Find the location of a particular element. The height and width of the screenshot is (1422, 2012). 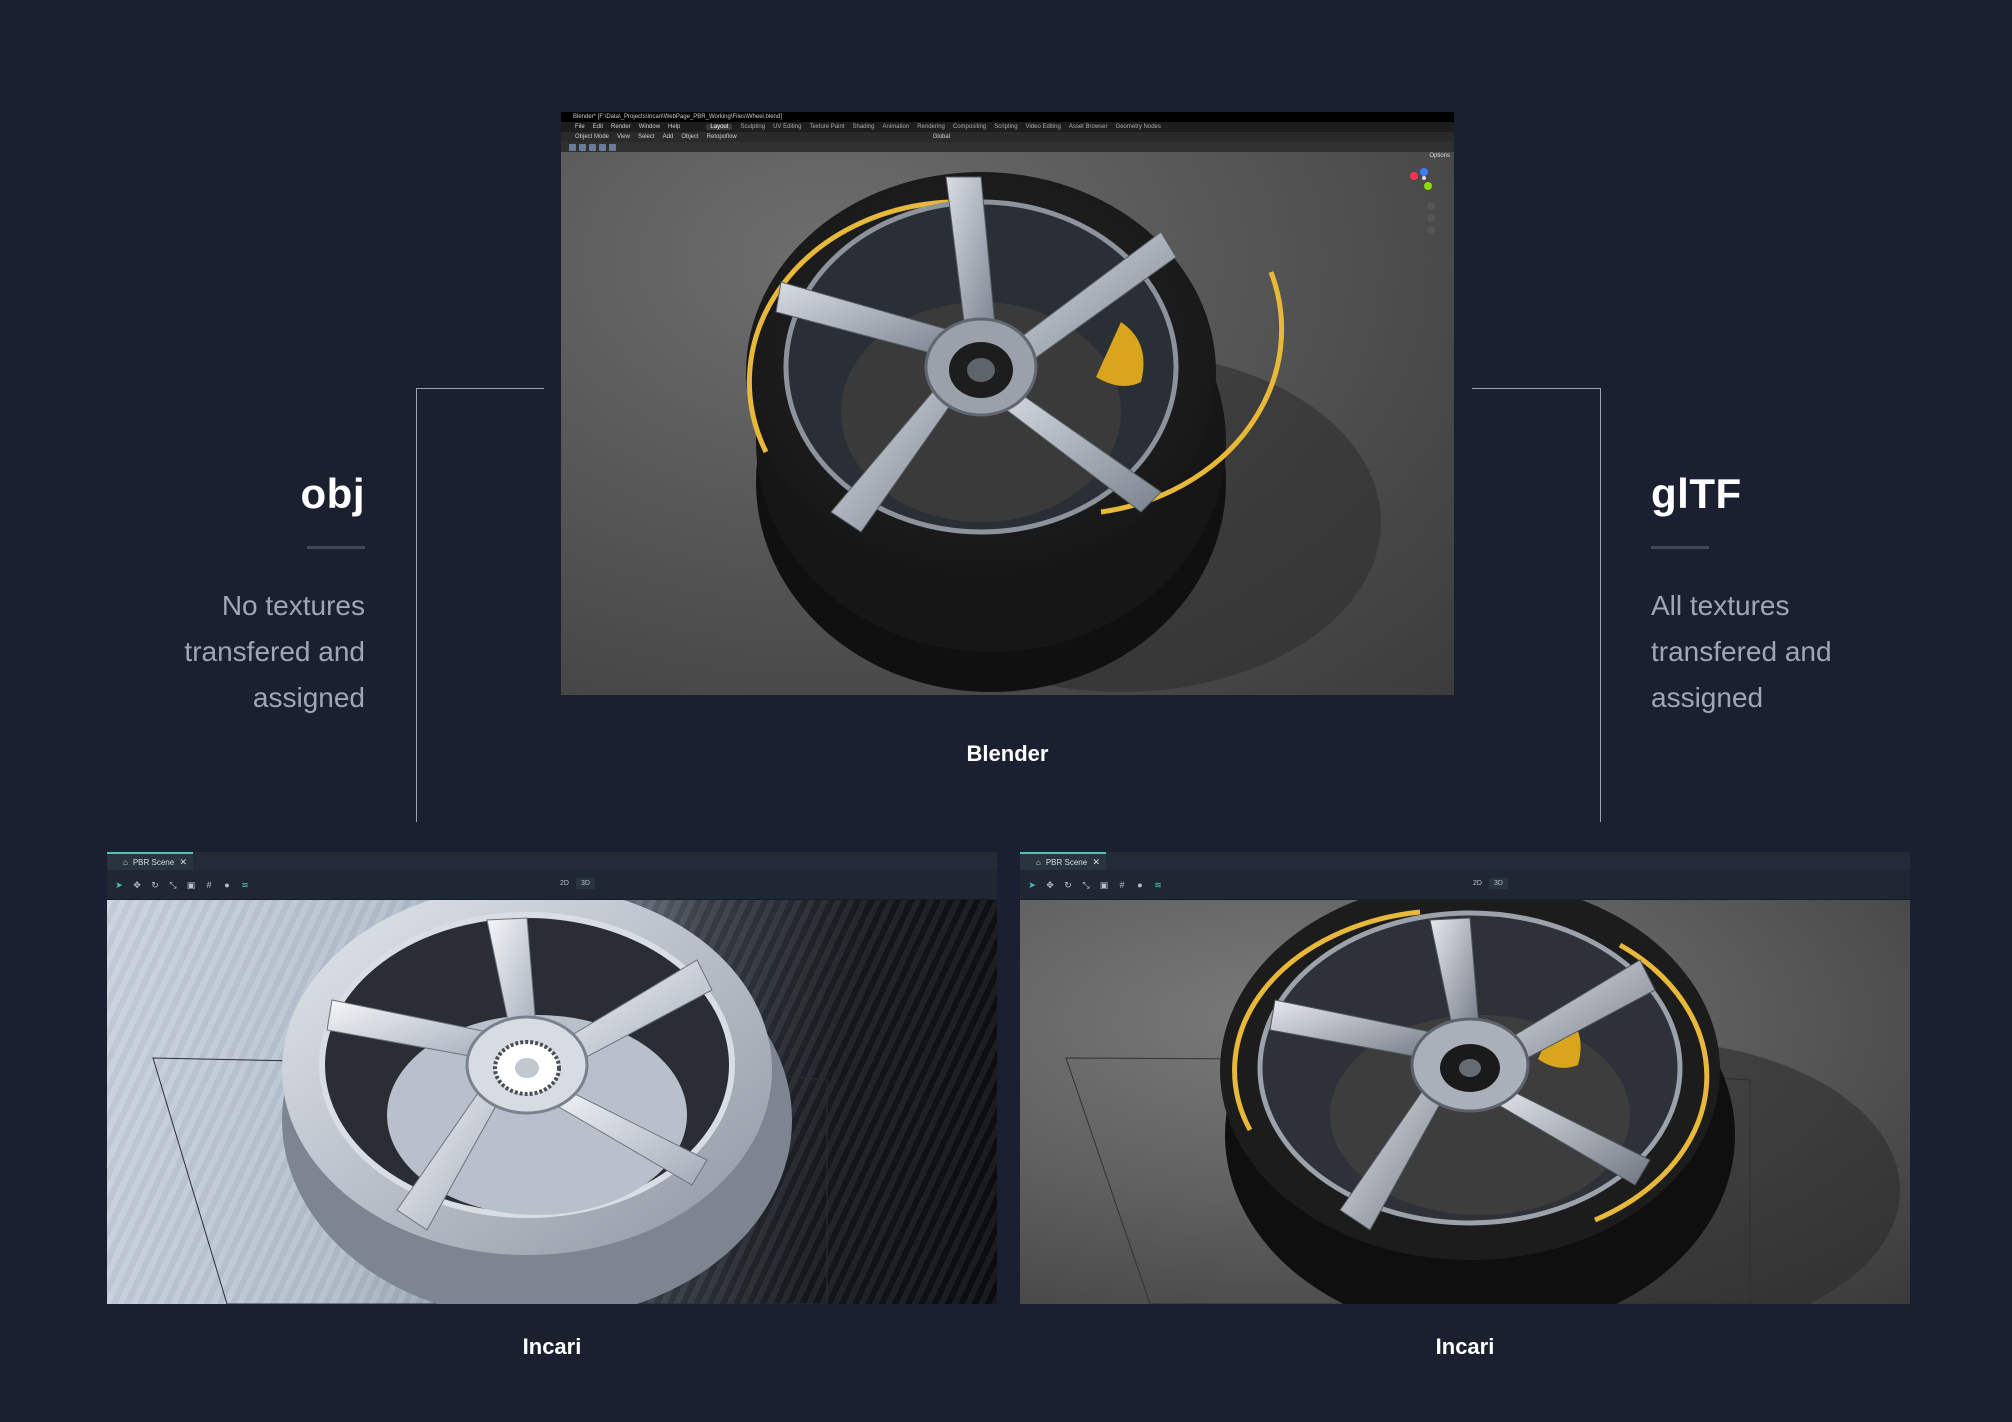

workspace-tab-scripting: Scripting is located at coordinates (1005, 127).